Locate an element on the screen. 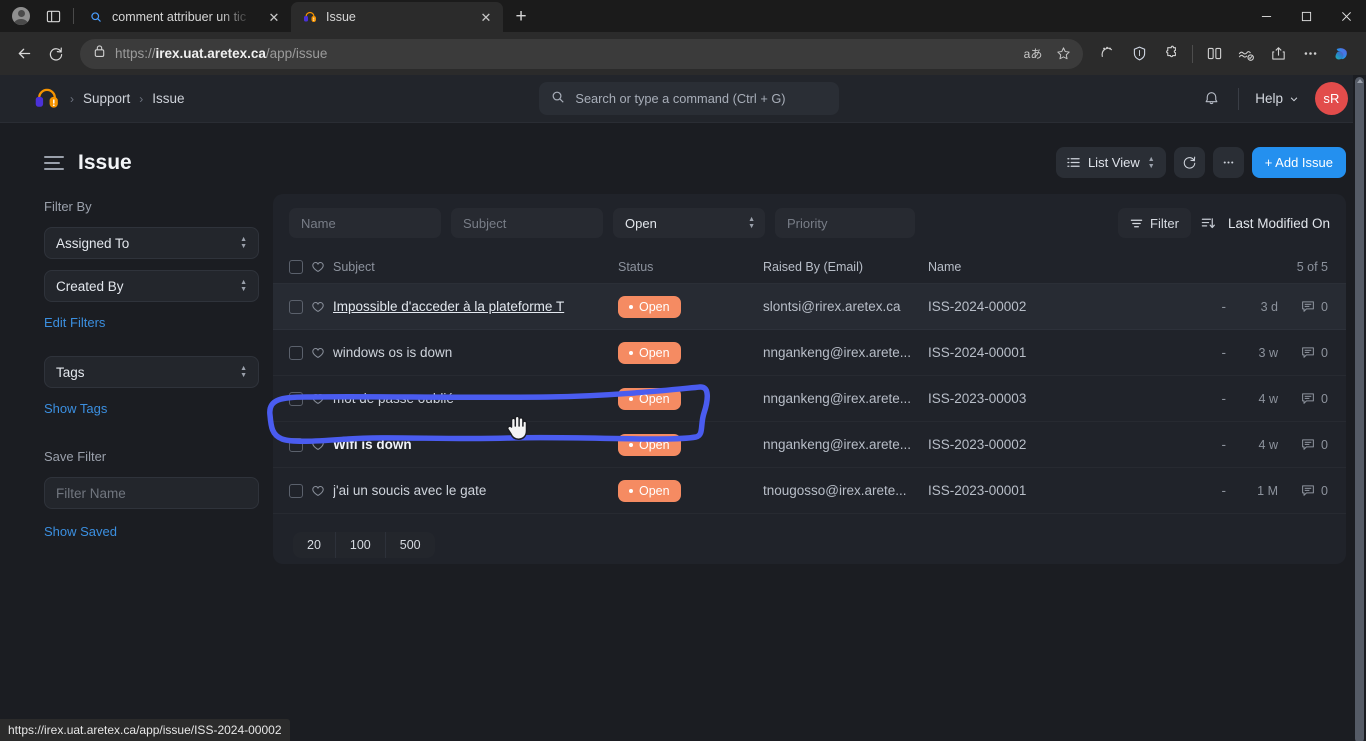 This screenshot has width=1366, height=741. support-logo-icon is located at coordinates (47, 99).